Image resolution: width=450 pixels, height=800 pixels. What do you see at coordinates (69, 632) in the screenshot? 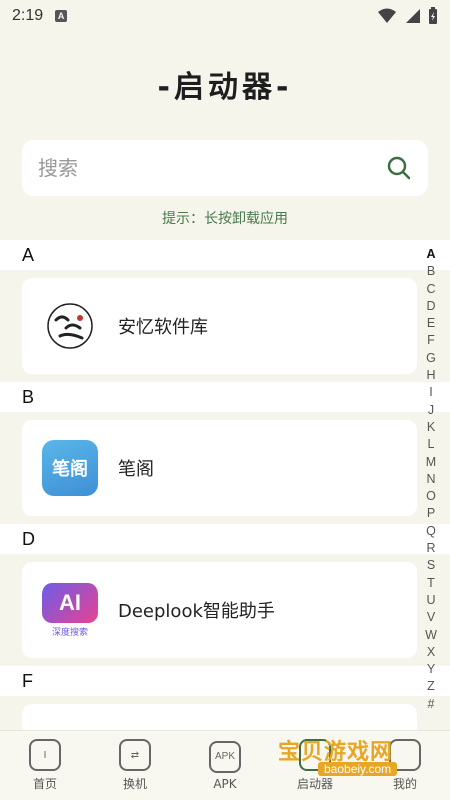
I see `deeplook-icon-sub: 深度搜索` at bounding box center [69, 632].